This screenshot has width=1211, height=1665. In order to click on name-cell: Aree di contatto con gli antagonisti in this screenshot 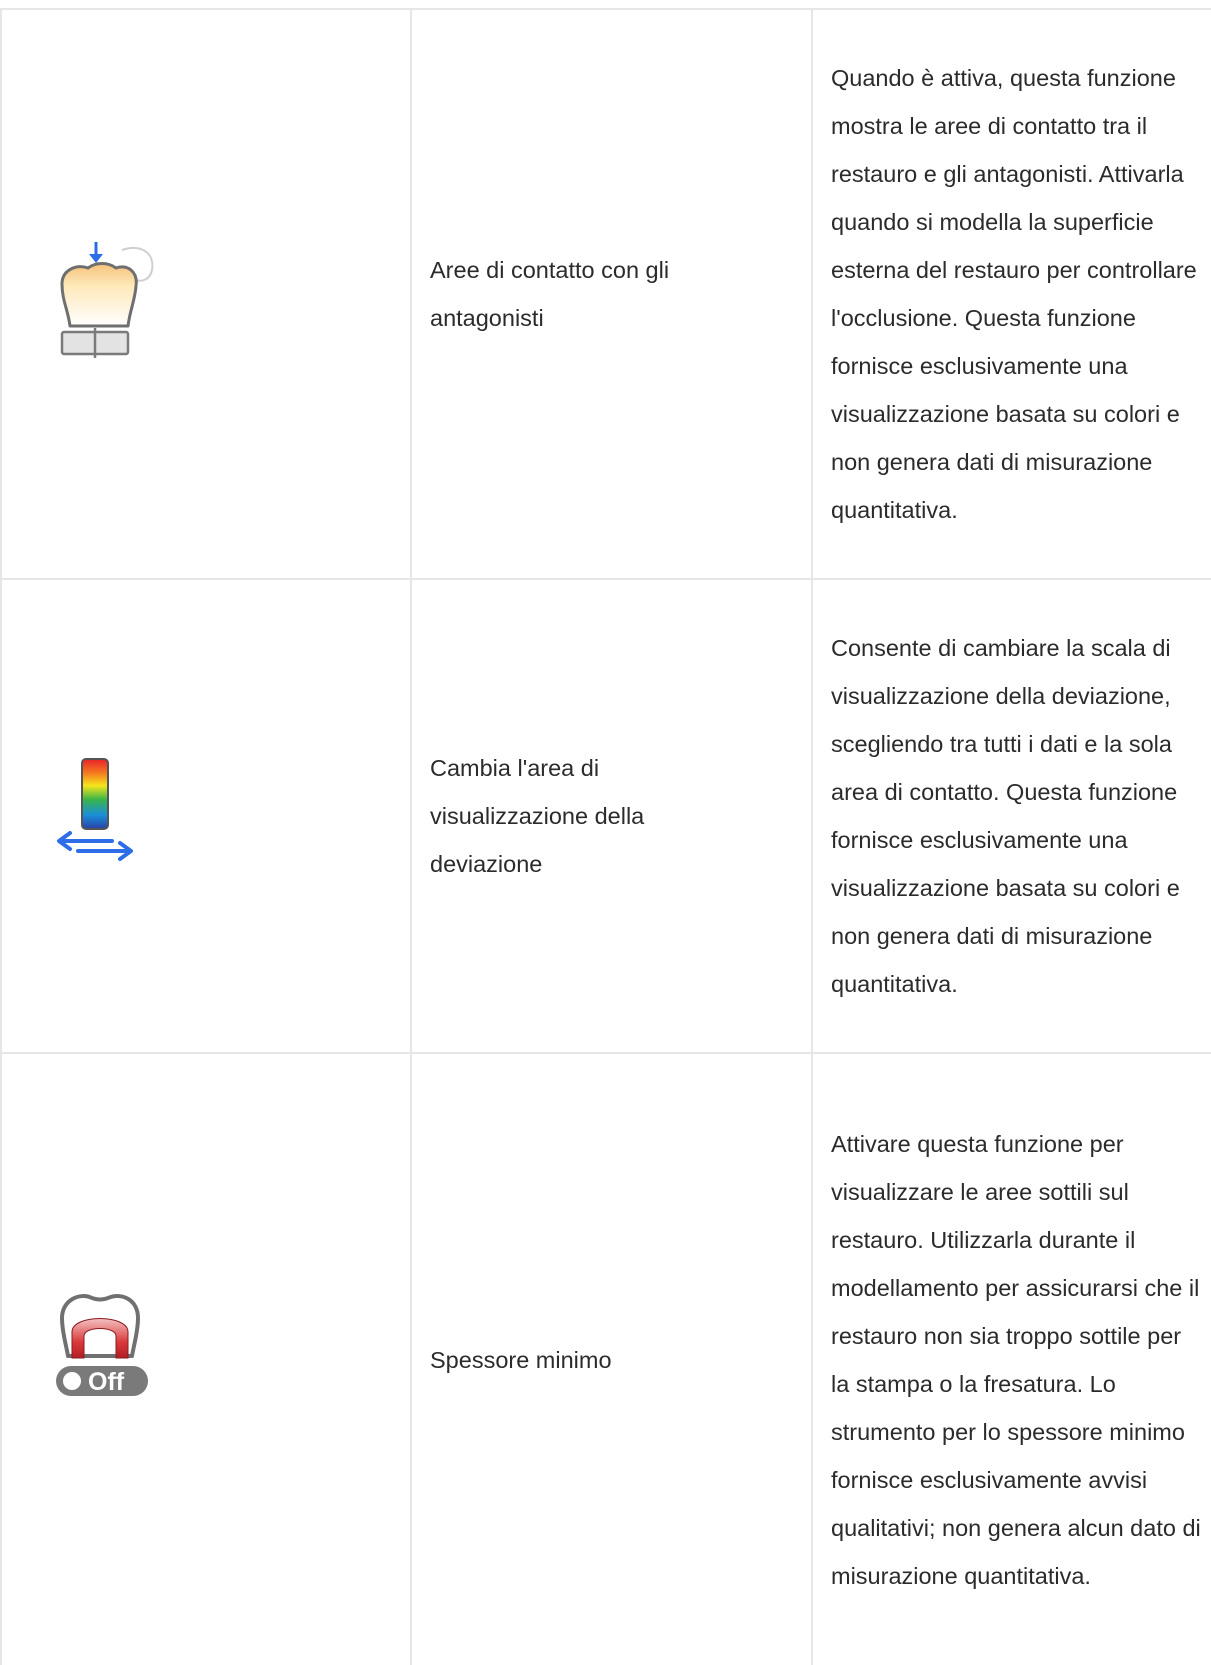, I will do `click(612, 294)`.